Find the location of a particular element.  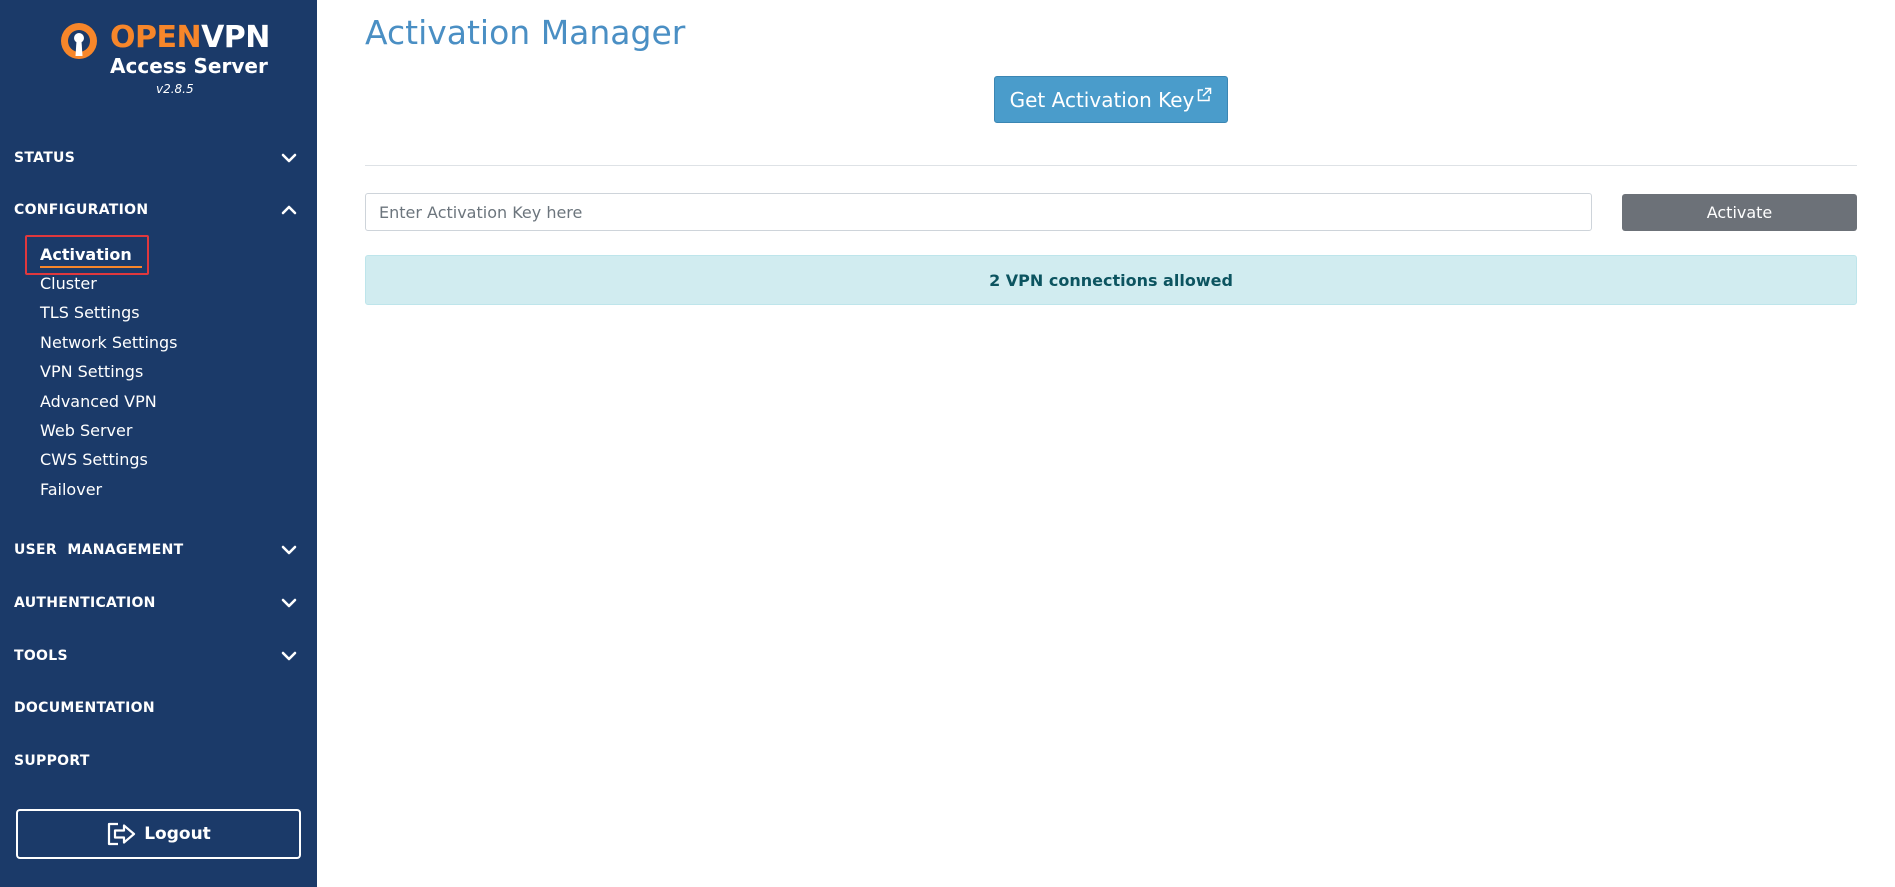

external-link-icon is located at coordinates (1205, 94).